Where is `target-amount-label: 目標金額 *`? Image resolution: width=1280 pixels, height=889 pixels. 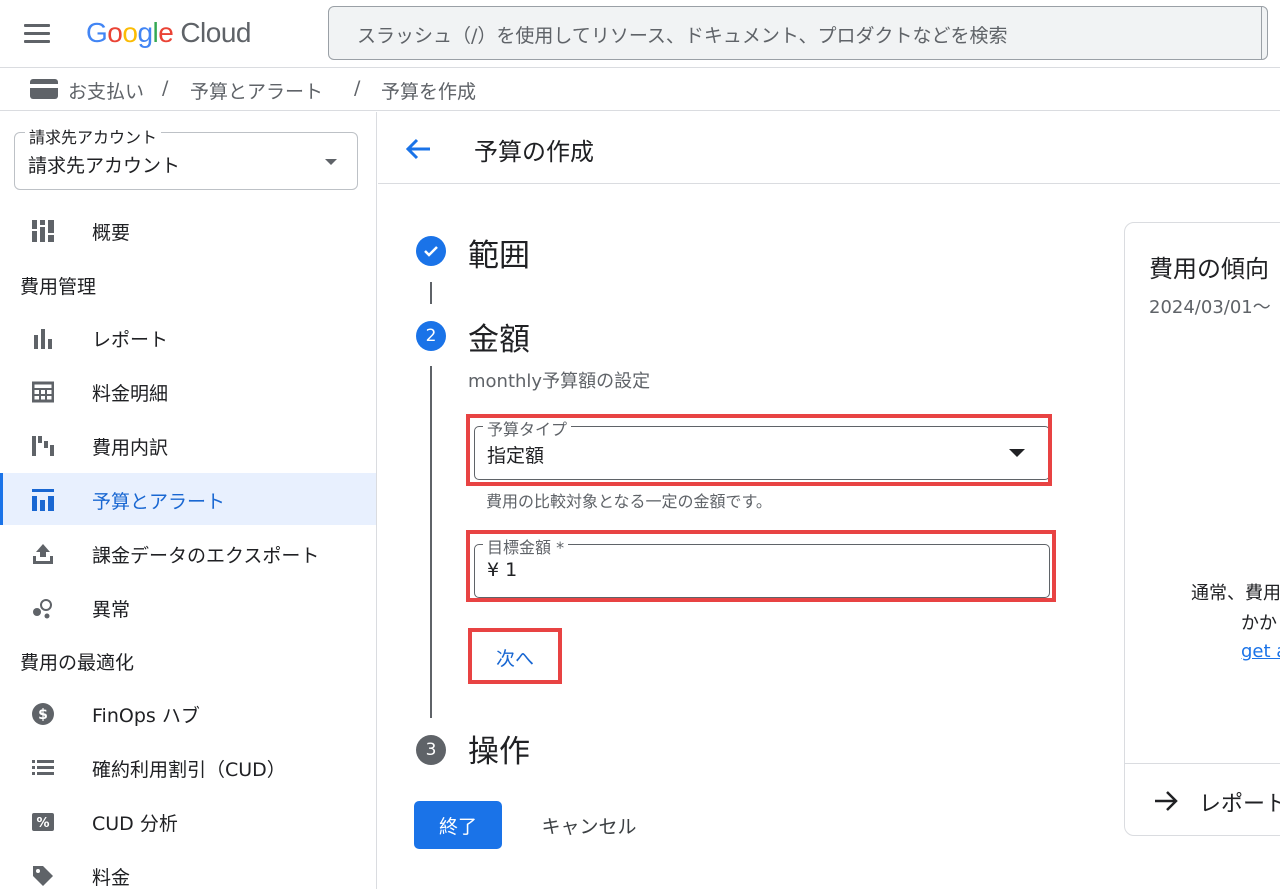 target-amount-label: 目標金額 * is located at coordinates (526, 546).